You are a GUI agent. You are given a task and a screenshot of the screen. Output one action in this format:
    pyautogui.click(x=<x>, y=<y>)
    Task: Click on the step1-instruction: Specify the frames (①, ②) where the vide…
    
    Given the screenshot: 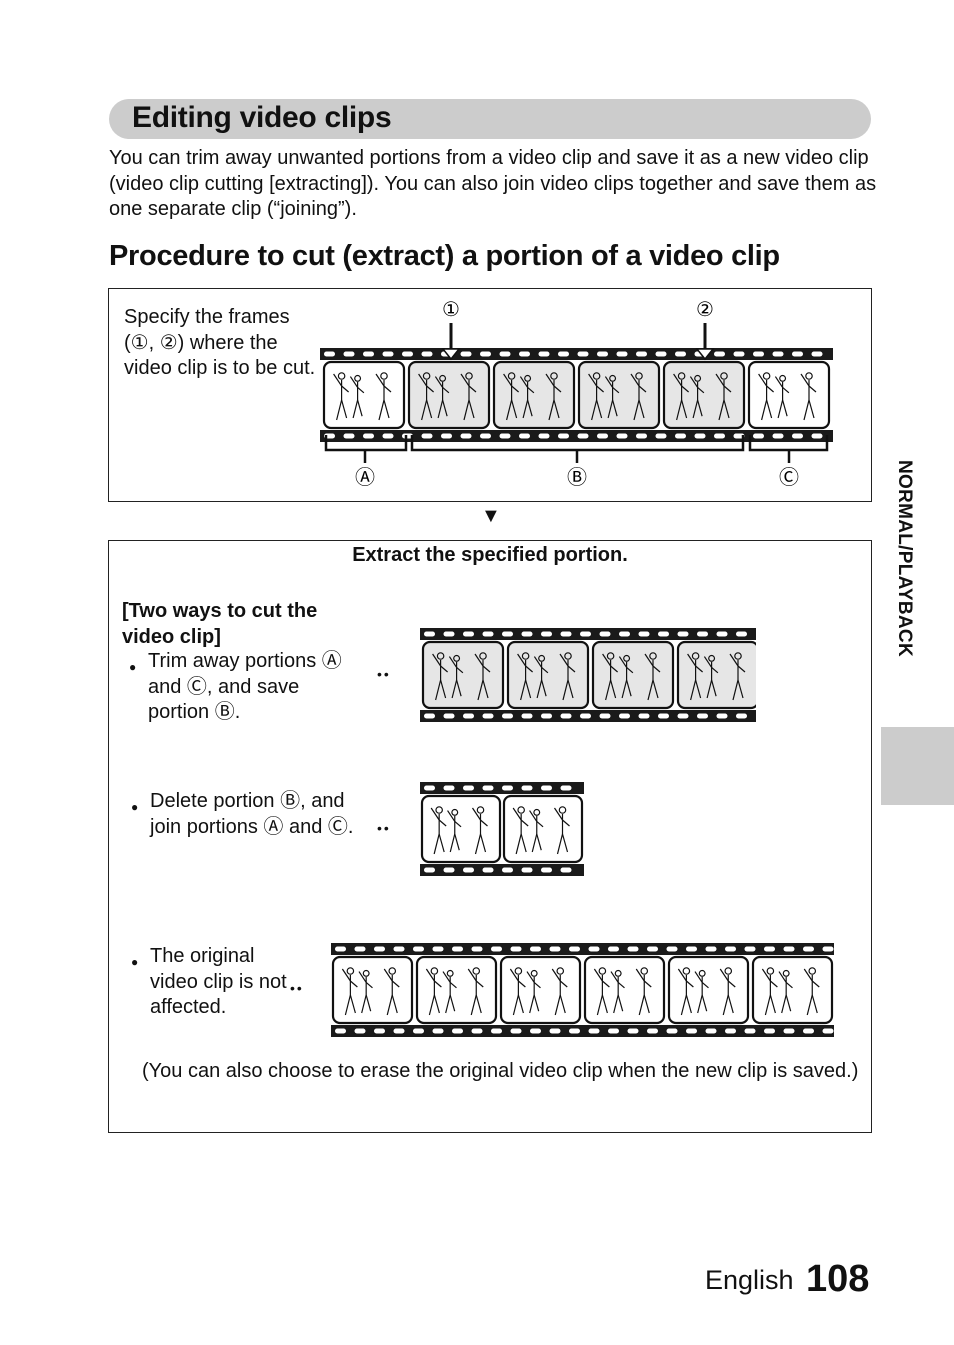 What is the action you would take?
    pyautogui.click(x=220, y=342)
    